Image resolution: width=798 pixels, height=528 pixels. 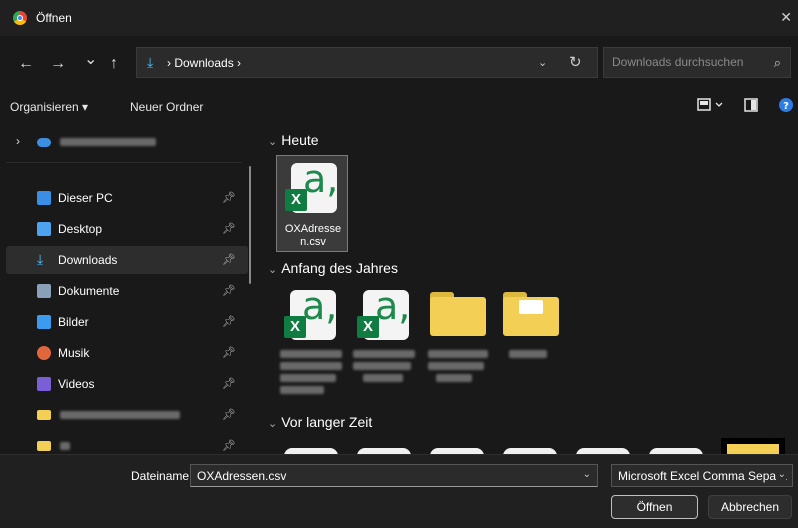 I want to click on folder-with-files-icon, so click(x=531, y=314).